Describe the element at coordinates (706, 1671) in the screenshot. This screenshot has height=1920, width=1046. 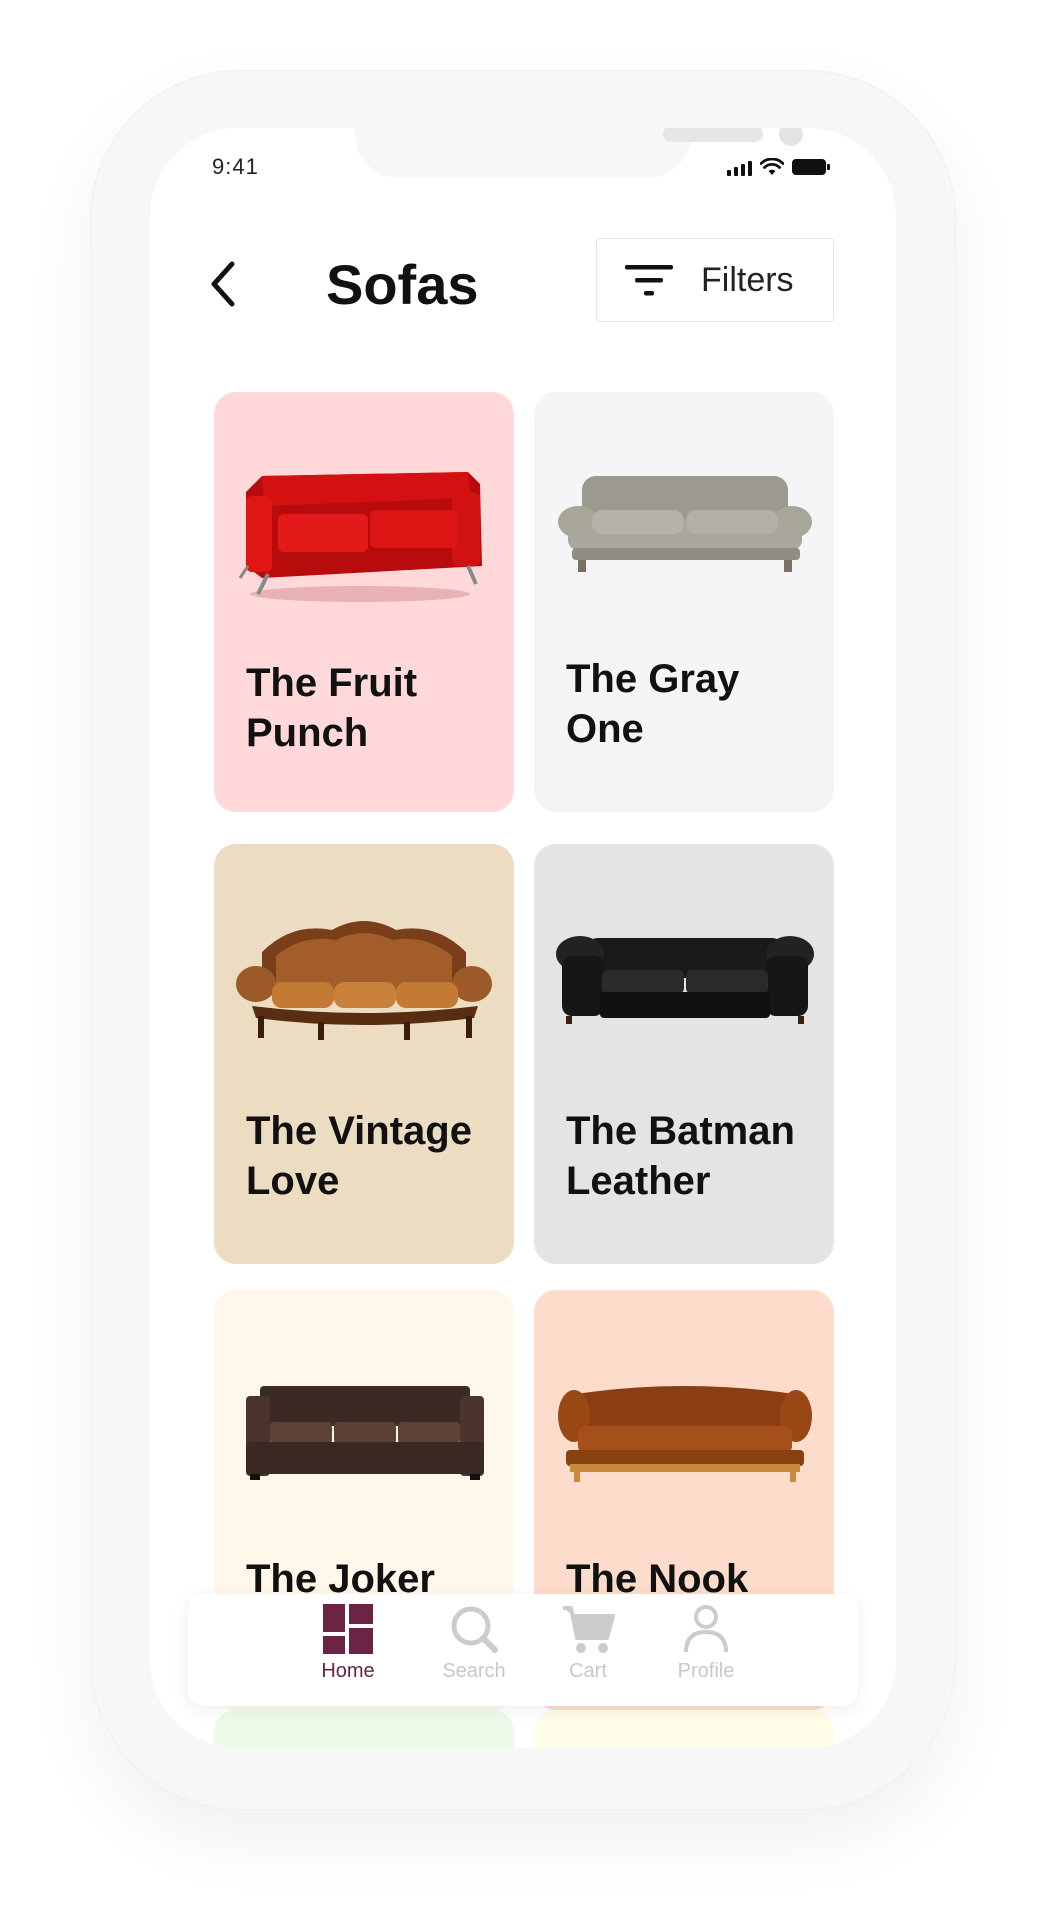
I see `nav-label: Profile` at that location.